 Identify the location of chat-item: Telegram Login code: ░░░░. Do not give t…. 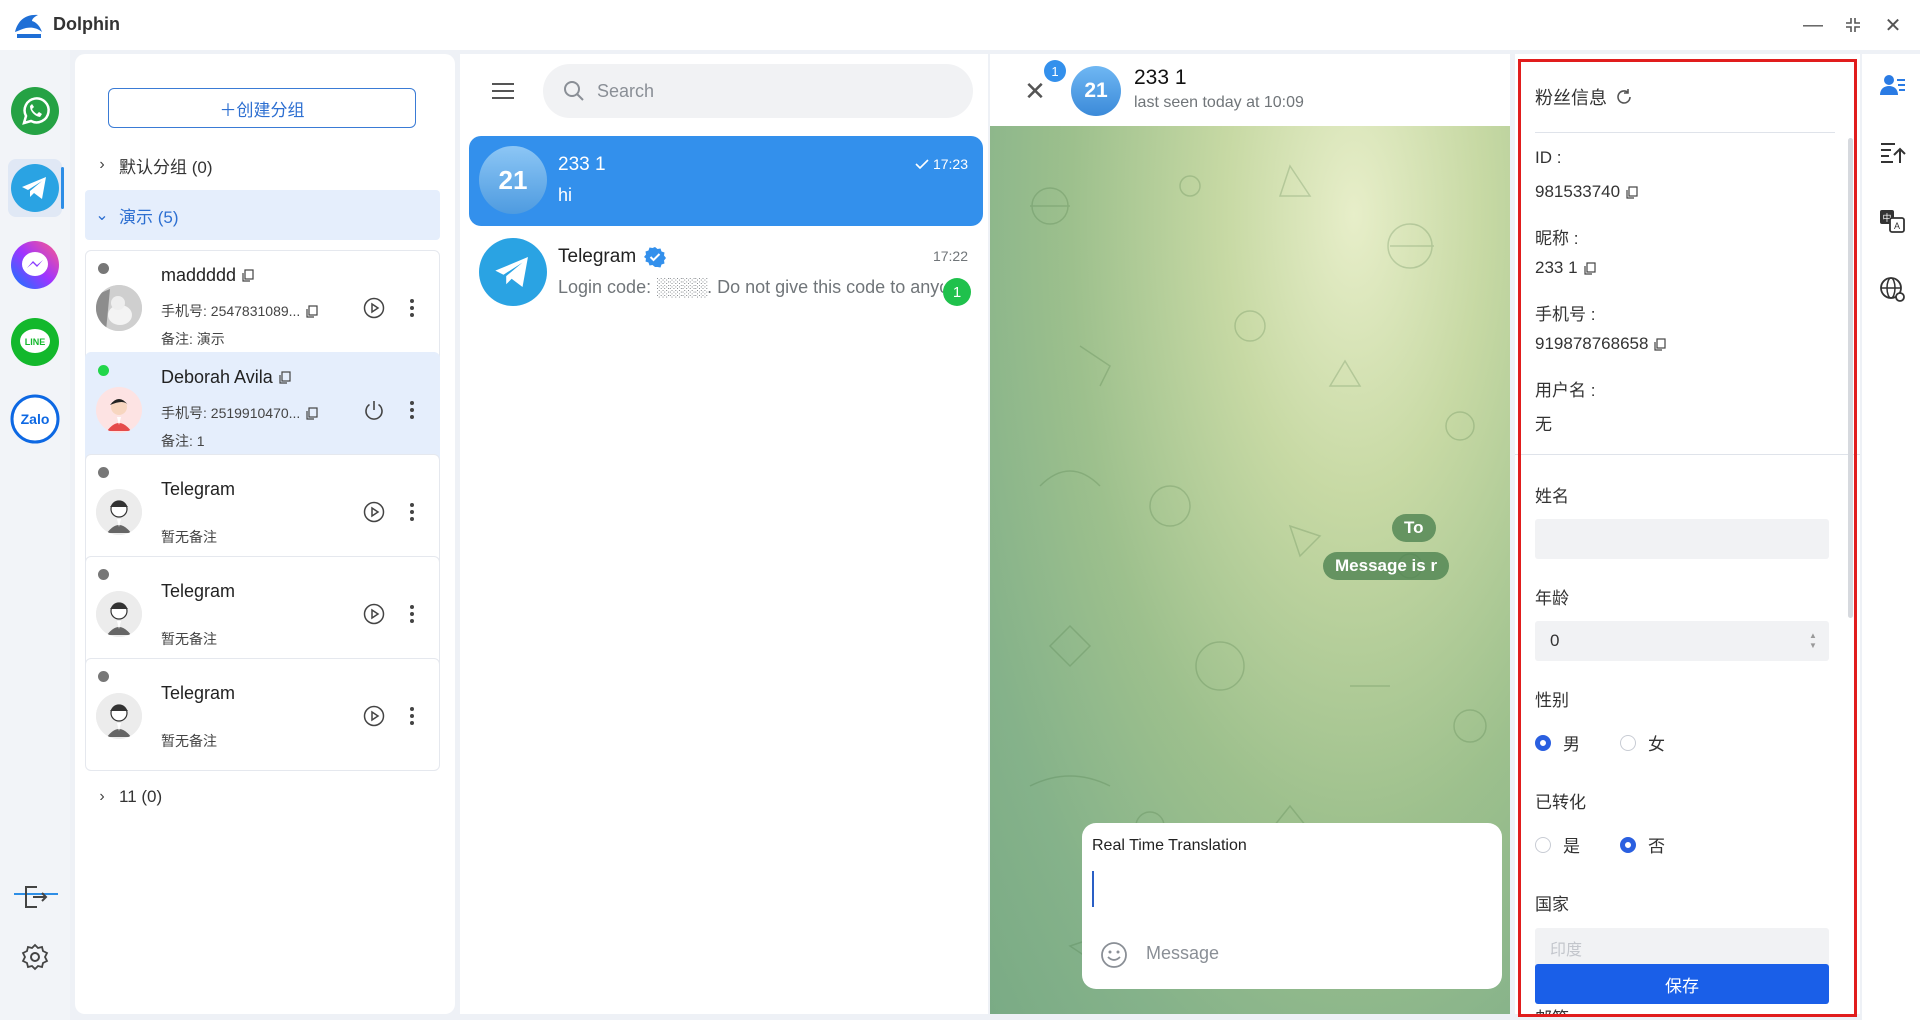
(726, 273).